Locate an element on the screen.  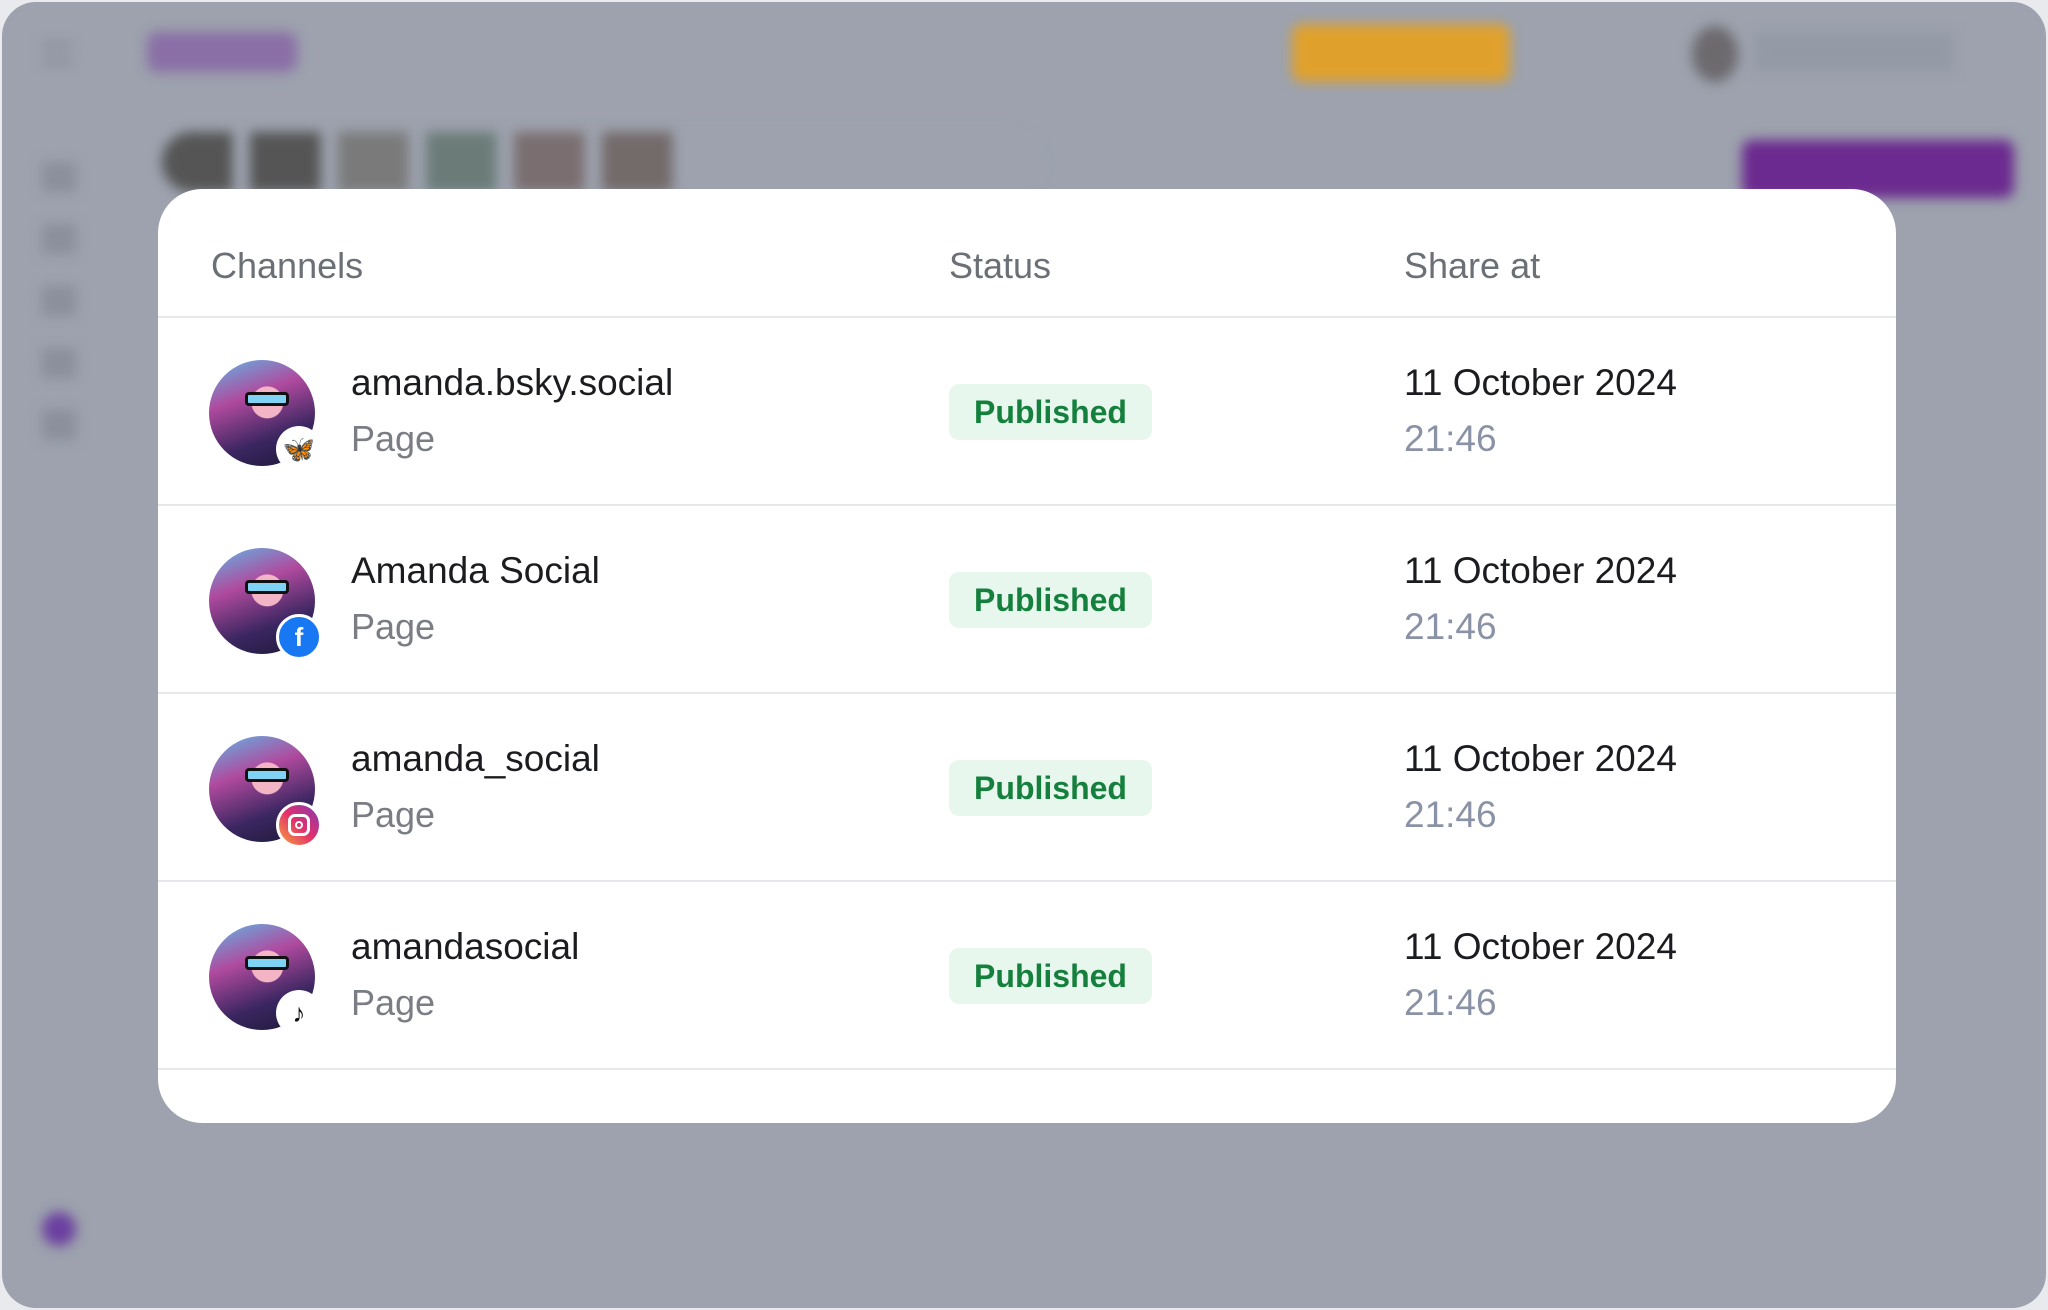
avatar: f is located at coordinates (265, 604).